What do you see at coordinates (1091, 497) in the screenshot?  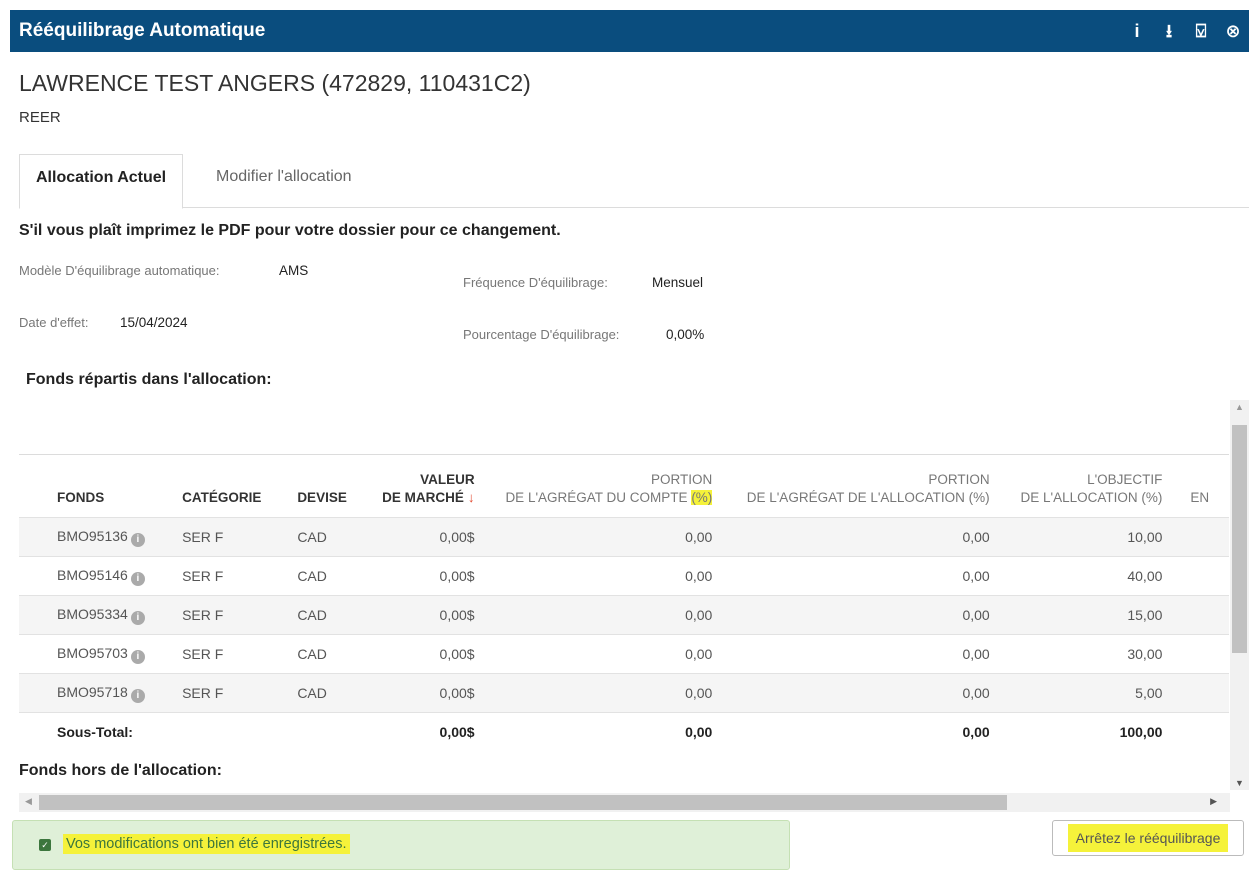 I see `col-objectif-bottom: DE L'ALLOCATION (%)` at bounding box center [1091, 497].